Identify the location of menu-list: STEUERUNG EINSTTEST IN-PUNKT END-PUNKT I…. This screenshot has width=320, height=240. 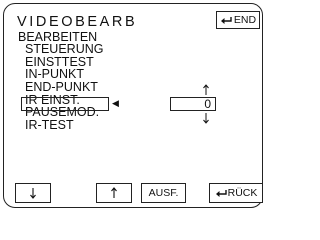
(64, 87).